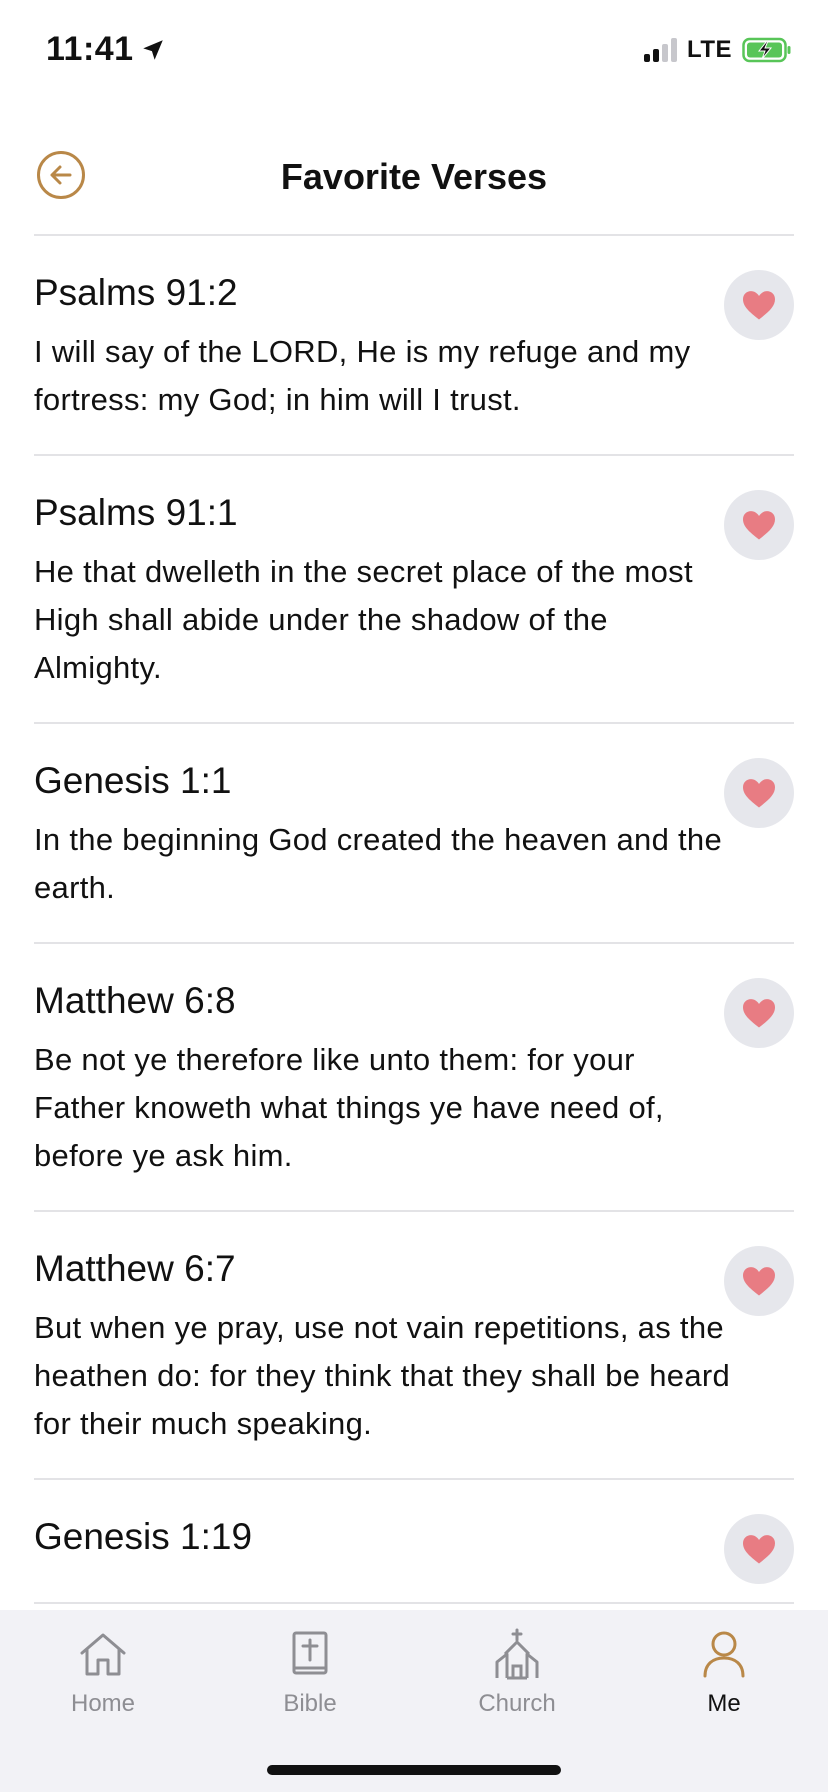  I want to click on tab-church: Church, so click(517, 1672).